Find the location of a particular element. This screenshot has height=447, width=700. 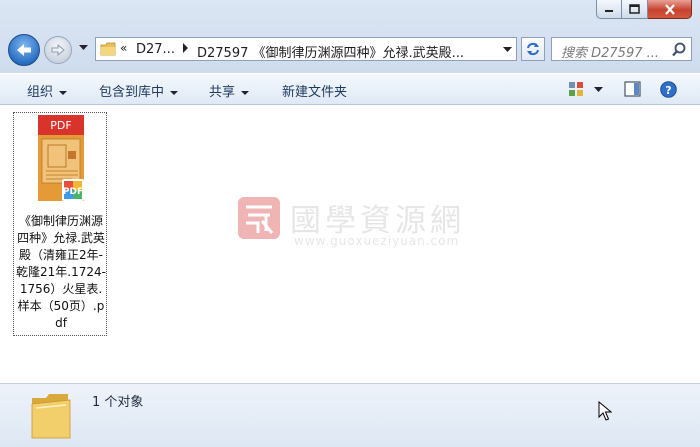

search-icon is located at coordinates (679, 49).